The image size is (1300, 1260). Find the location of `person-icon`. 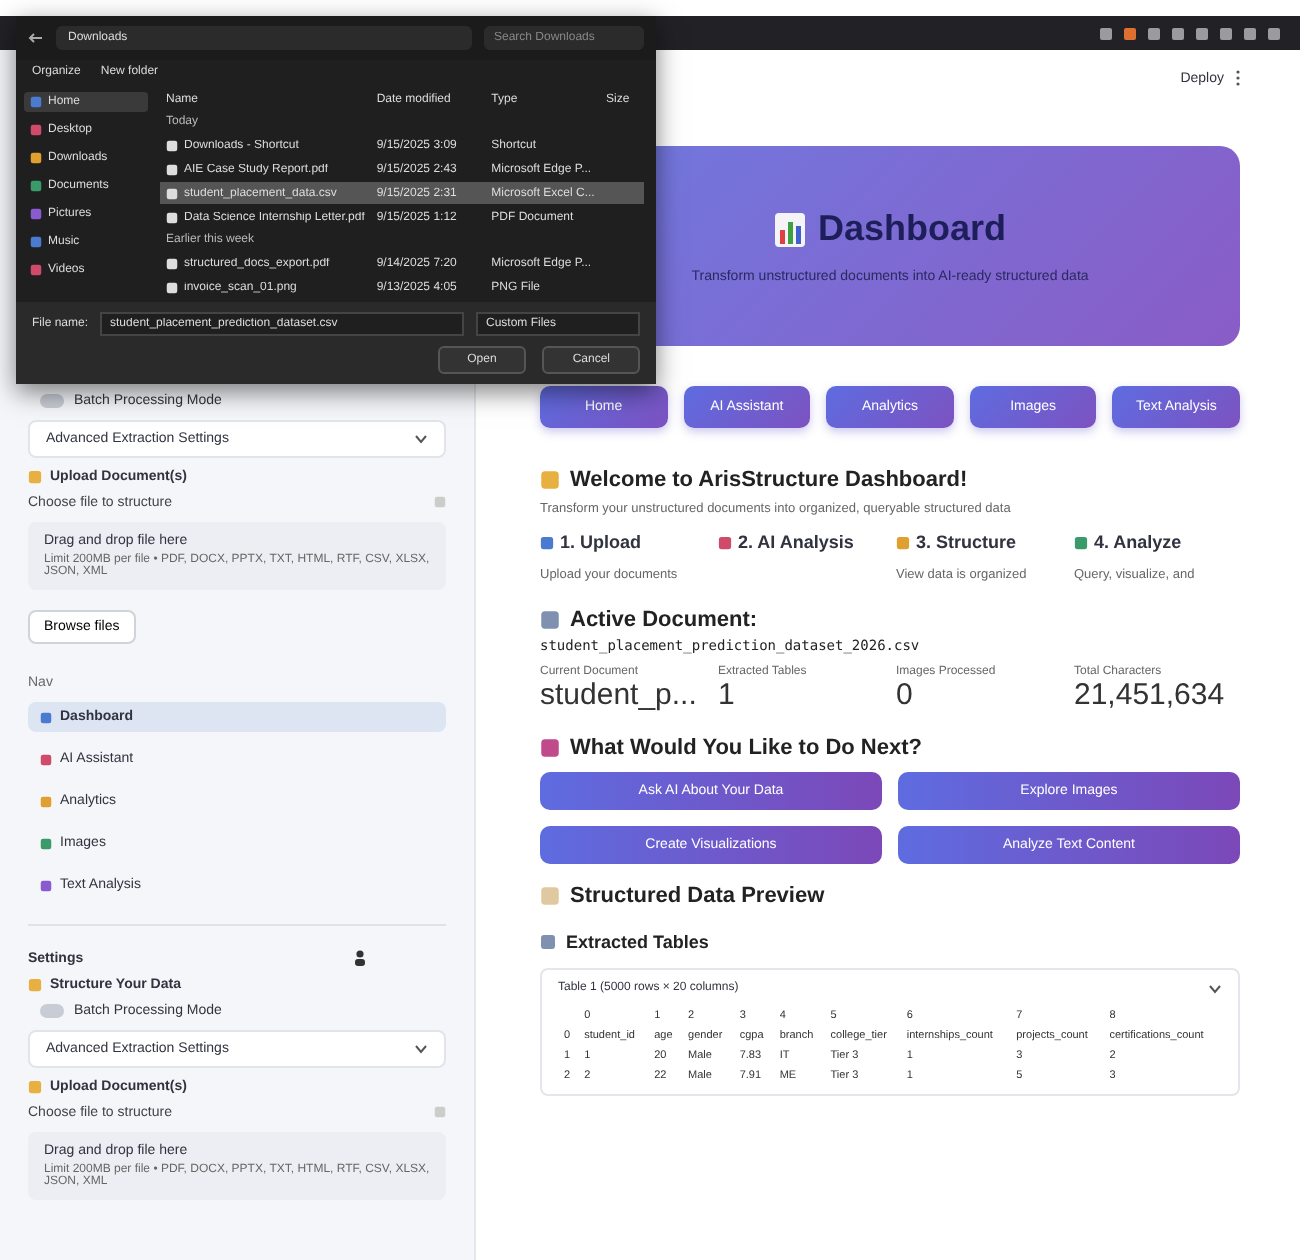

person-icon is located at coordinates (360, 958).